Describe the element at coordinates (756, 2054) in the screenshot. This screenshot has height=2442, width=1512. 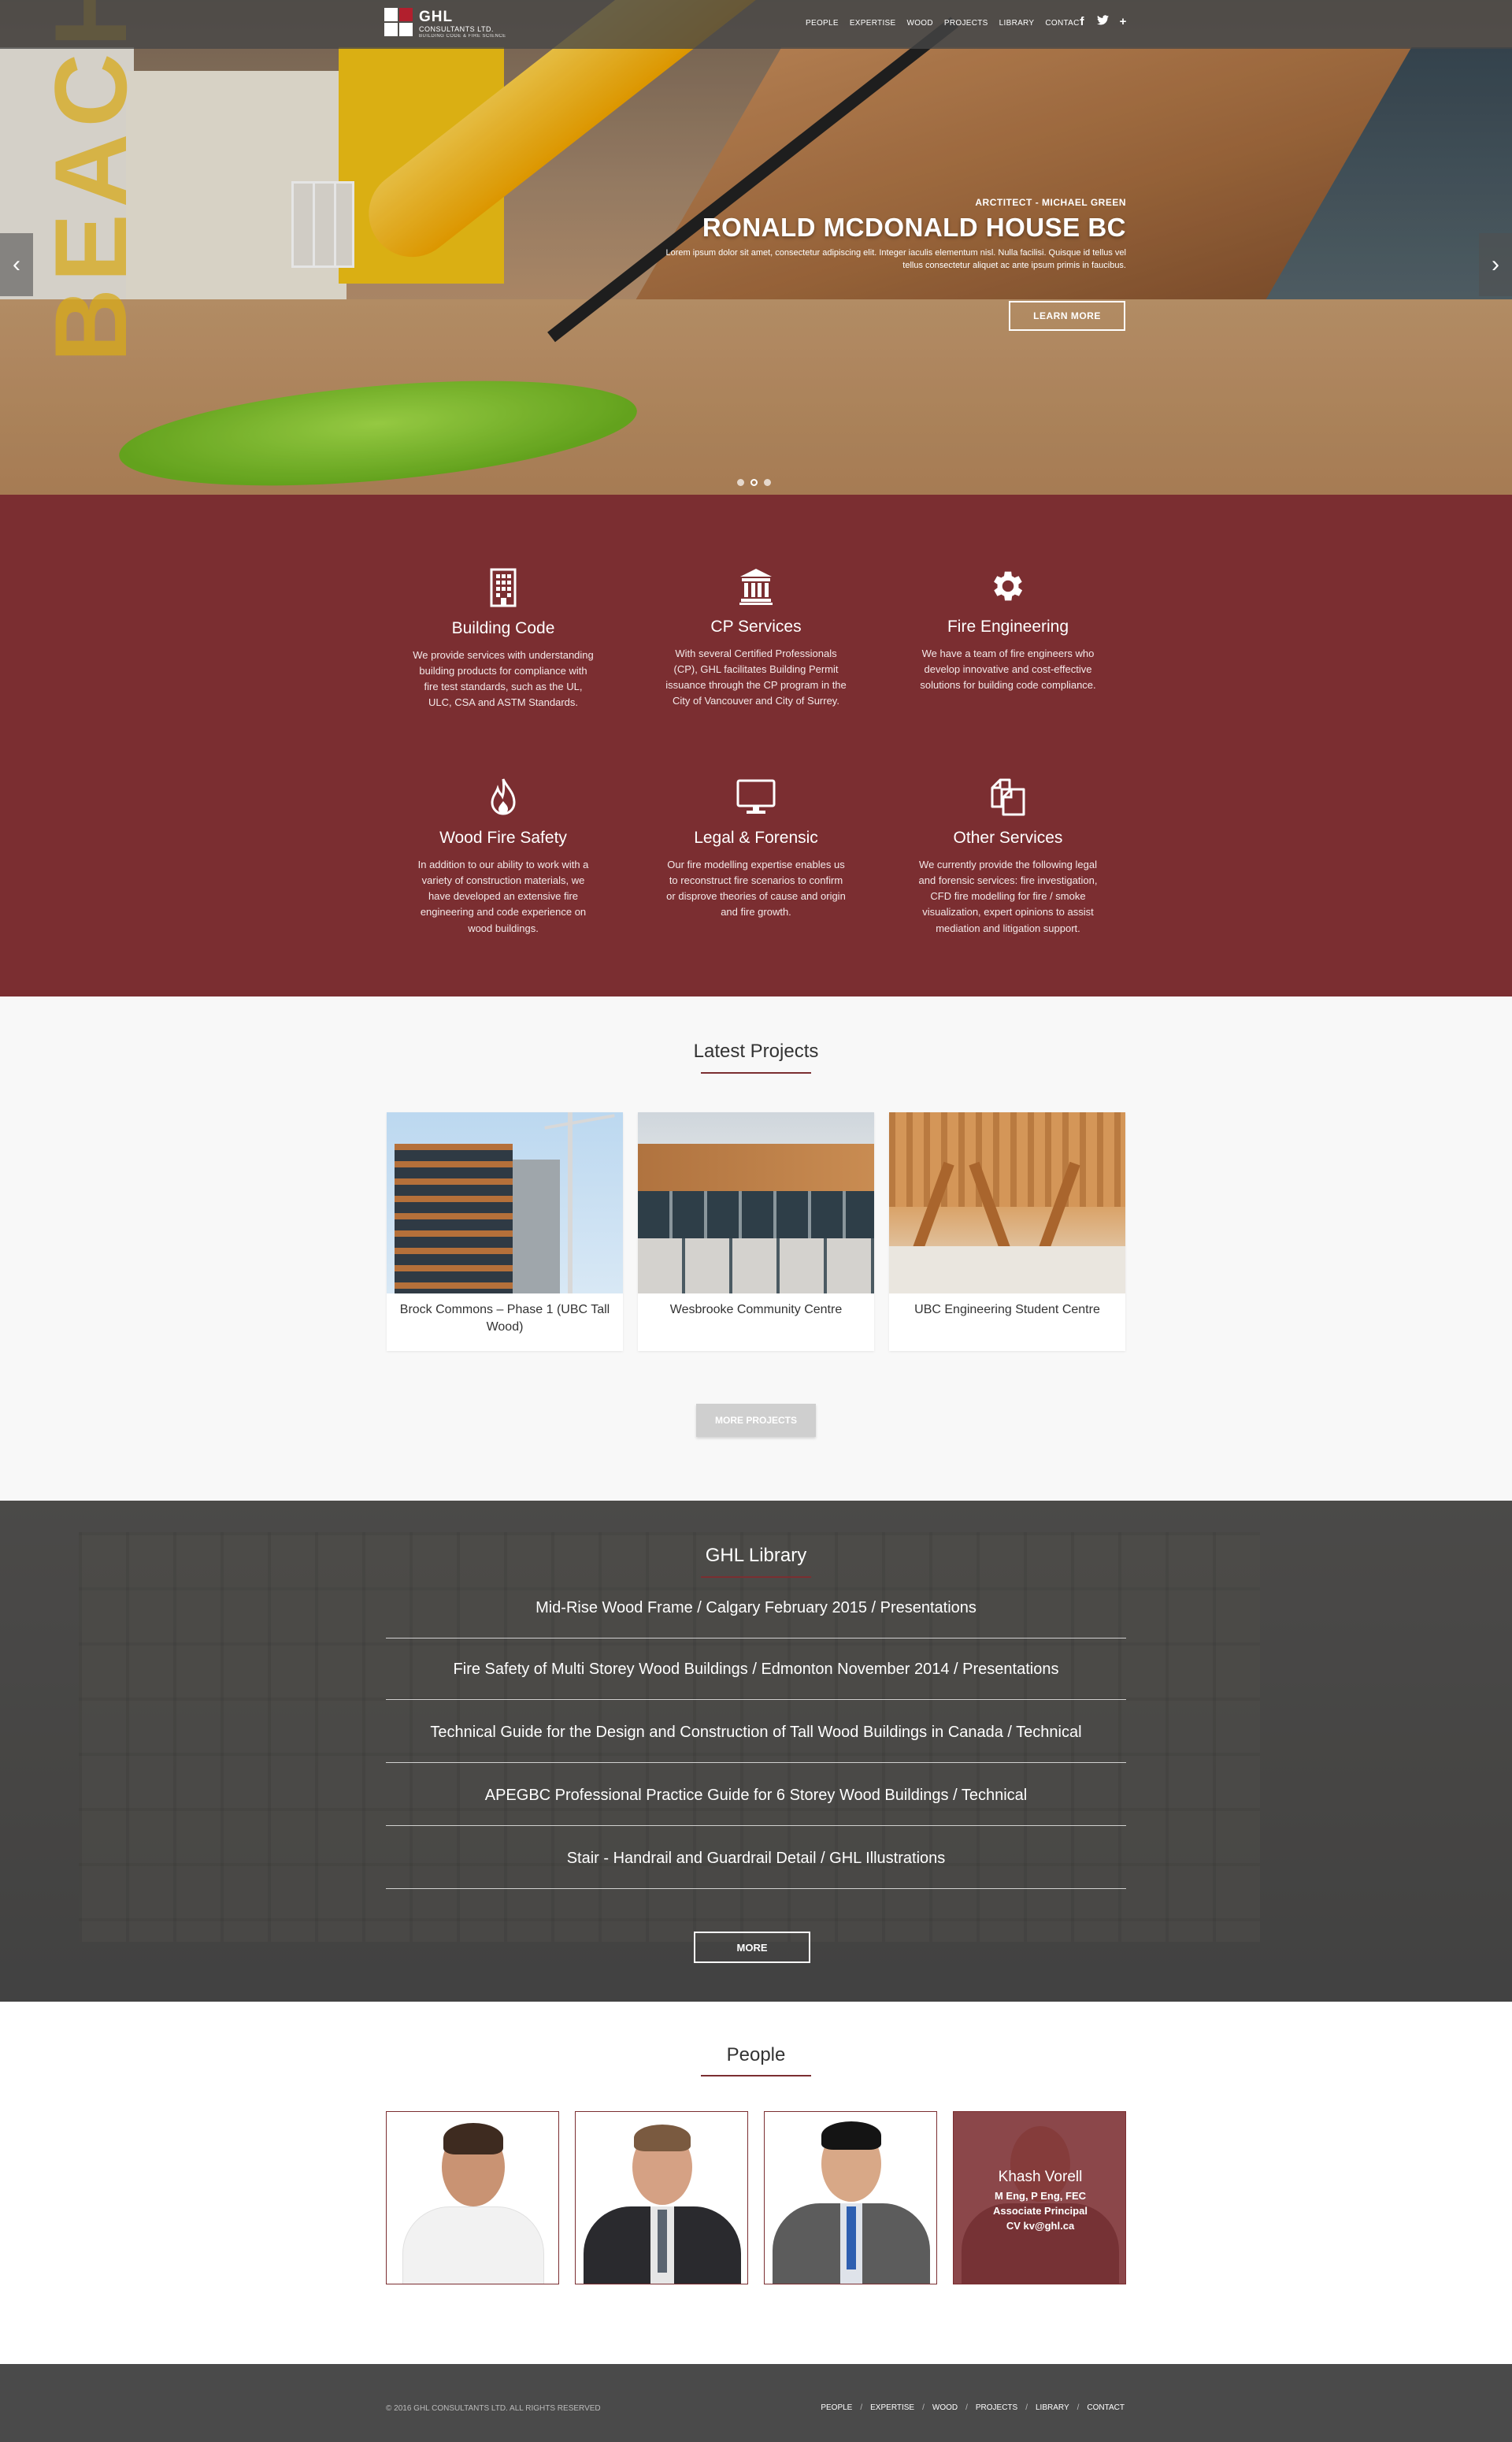
I see `people-title: People` at that location.